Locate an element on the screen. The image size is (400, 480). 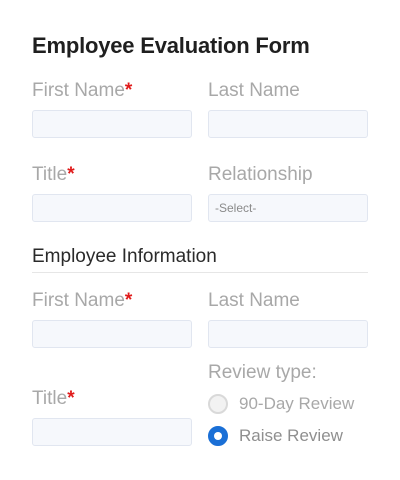
radio-checked-icon is located at coordinates (218, 436).